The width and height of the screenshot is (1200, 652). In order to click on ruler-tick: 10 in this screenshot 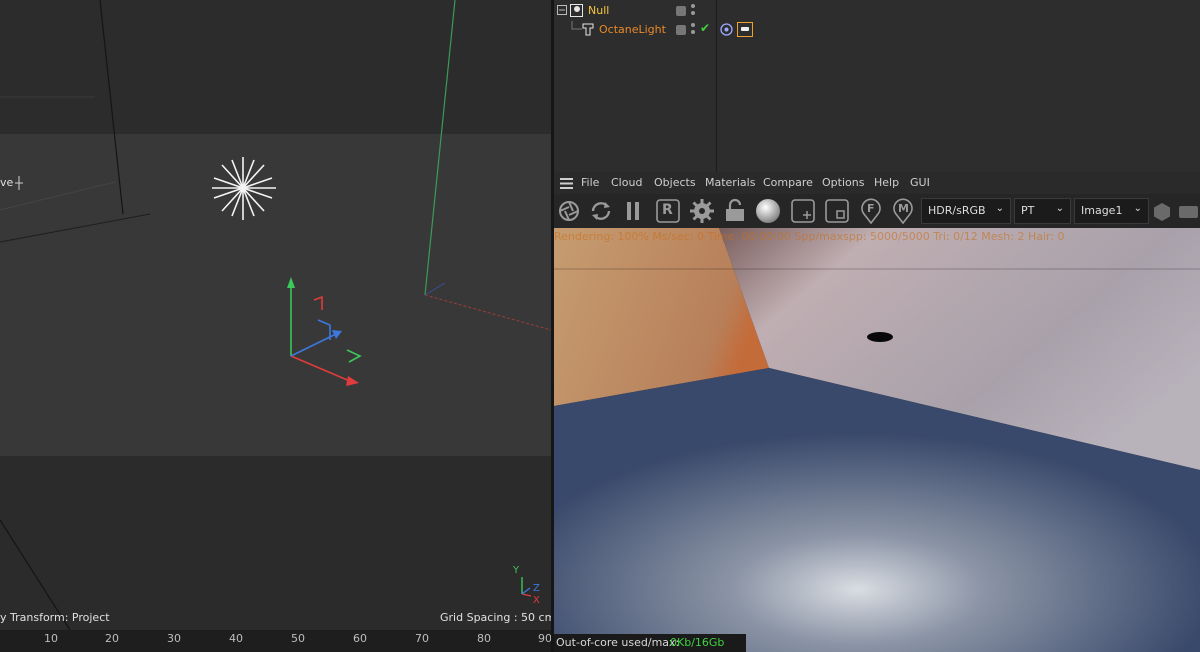, I will do `click(51, 638)`.